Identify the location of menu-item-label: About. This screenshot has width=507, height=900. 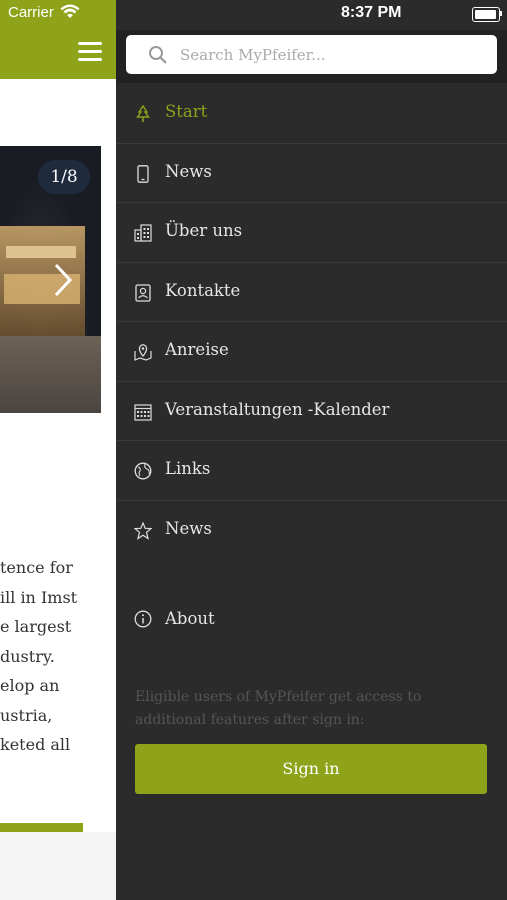
(190, 618).